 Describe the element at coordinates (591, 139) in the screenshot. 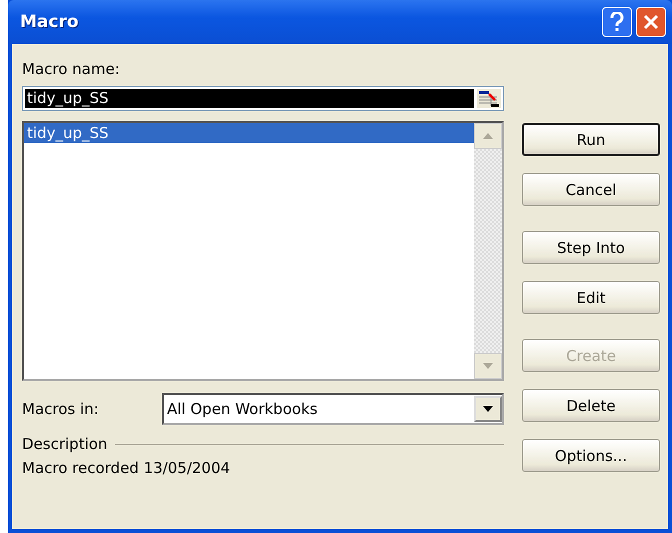

I see `dialog-button: Run` at that location.